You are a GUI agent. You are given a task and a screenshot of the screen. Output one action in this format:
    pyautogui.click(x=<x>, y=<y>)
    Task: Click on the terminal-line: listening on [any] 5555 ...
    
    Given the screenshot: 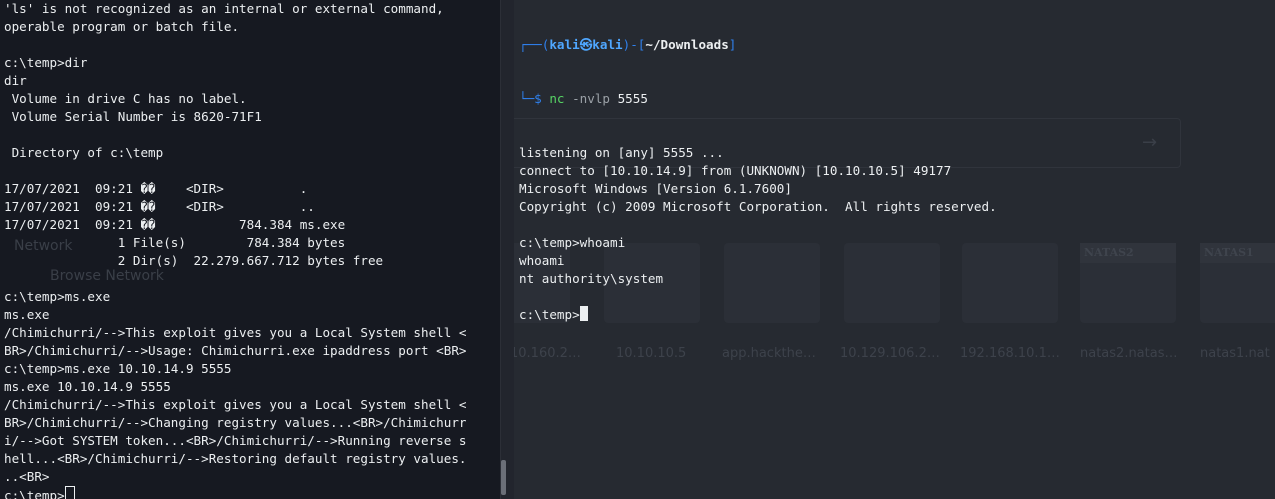 What is the action you would take?
    pyautogui.click(x=621, y=152)
    